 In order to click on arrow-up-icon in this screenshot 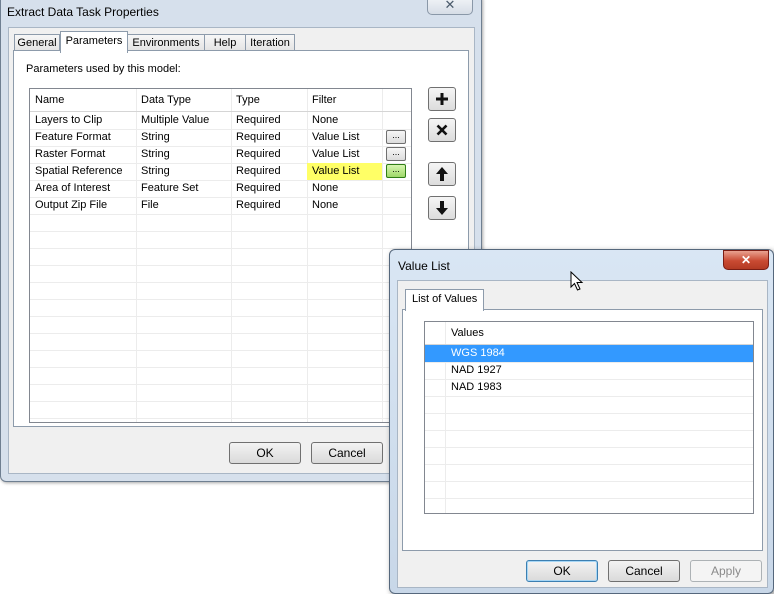, I will do `click(442, 174)`.